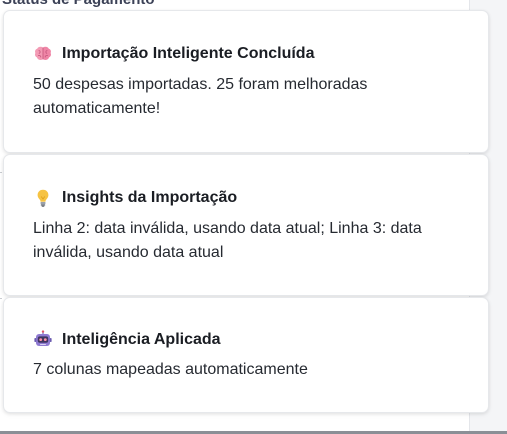  What do you see at coordinates (43, 198) in the screenshot?
I see `lightbulb-icon` at bounding box center [43, 198].